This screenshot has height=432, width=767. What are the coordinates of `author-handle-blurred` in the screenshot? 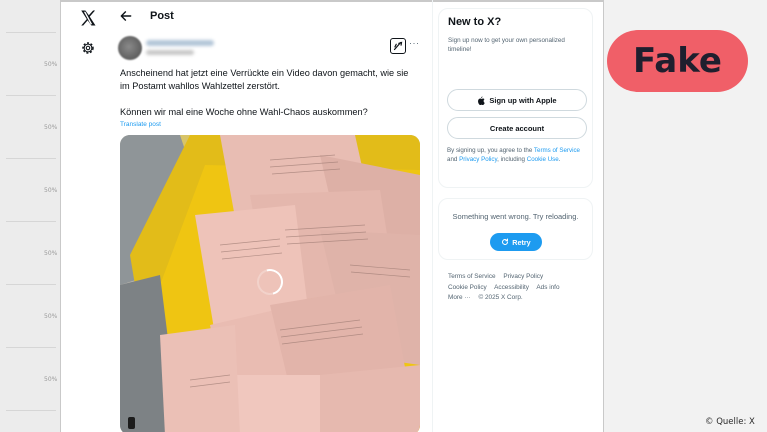 It's located at (170, 52).